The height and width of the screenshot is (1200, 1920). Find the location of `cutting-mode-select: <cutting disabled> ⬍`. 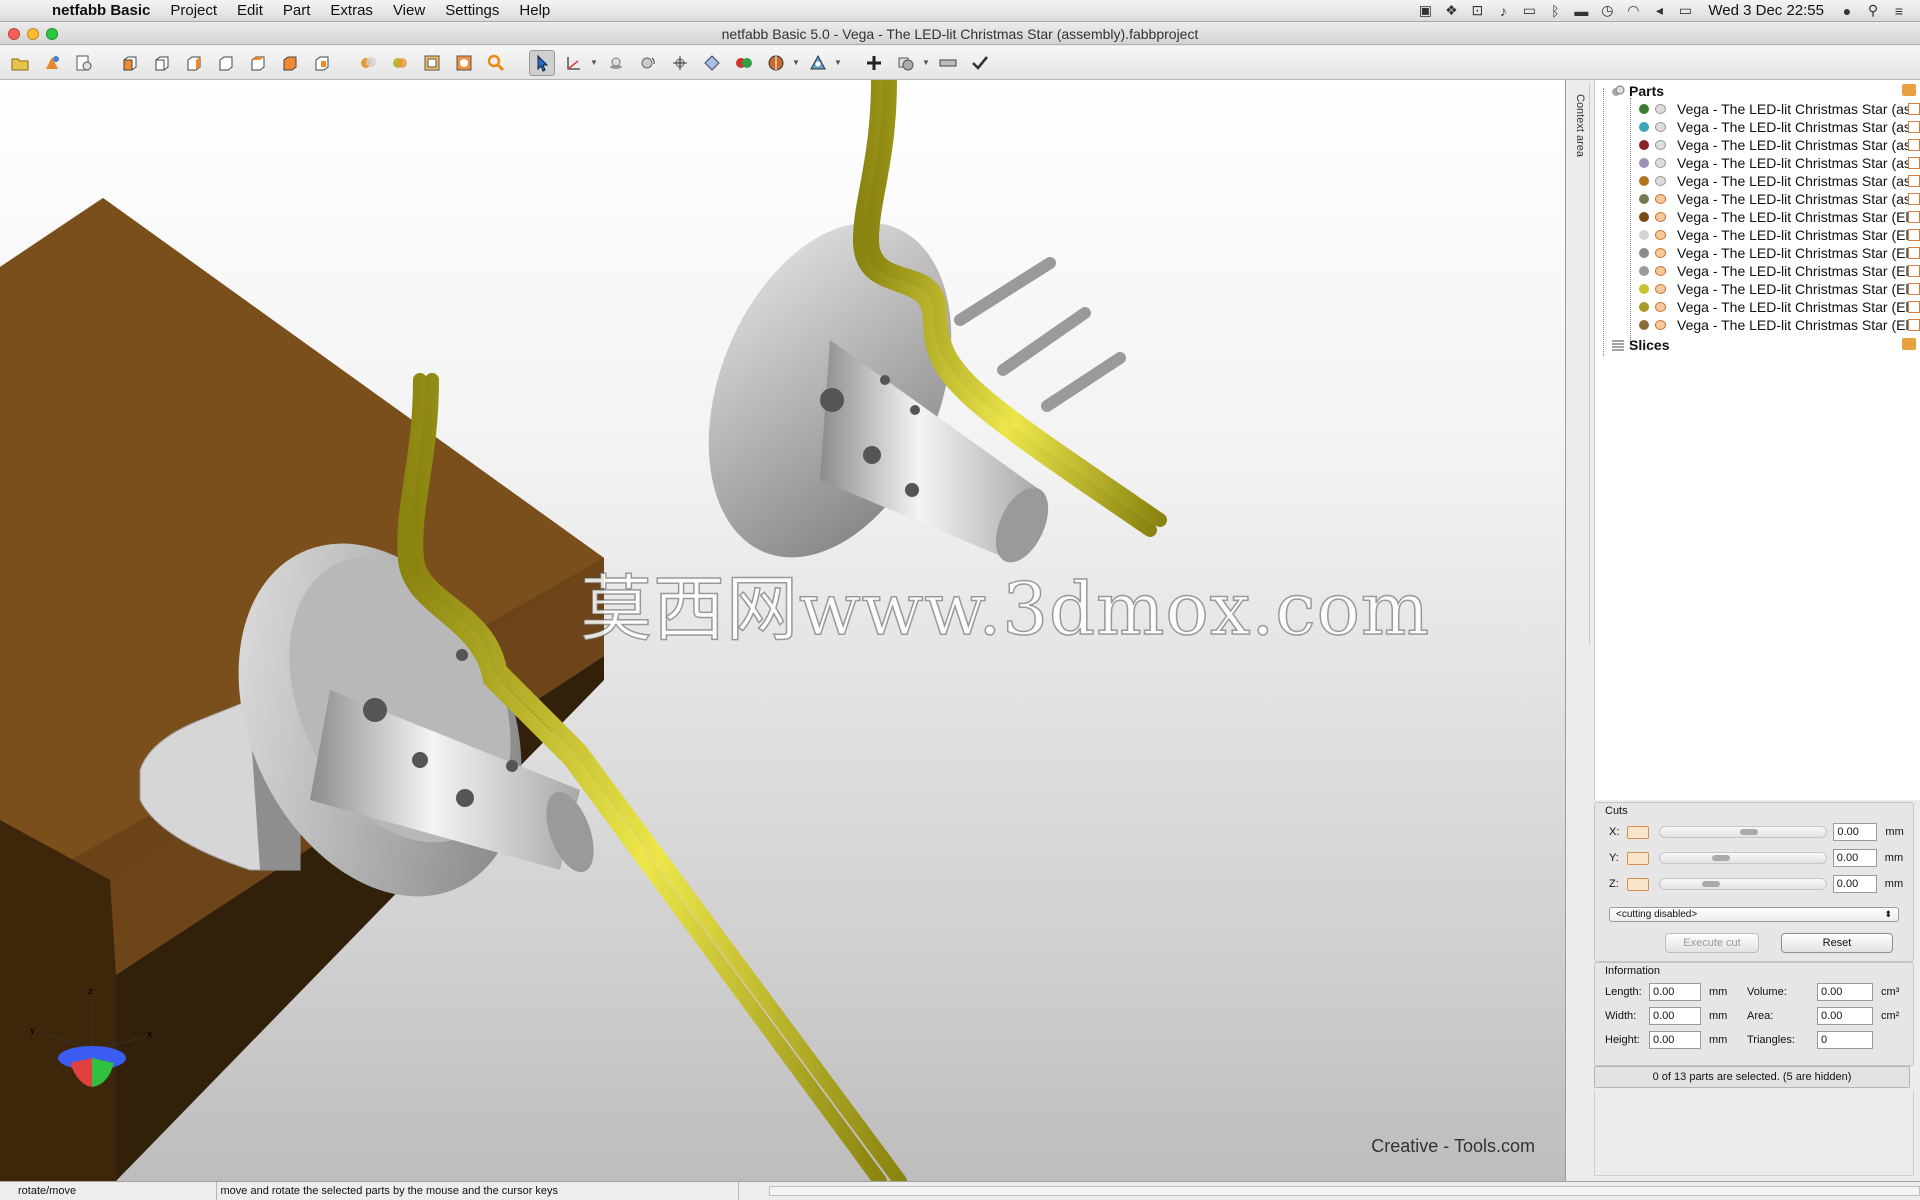

cutting-mode-select: <cutting disabled> ⬍ is located at coordinates (1754, 914).